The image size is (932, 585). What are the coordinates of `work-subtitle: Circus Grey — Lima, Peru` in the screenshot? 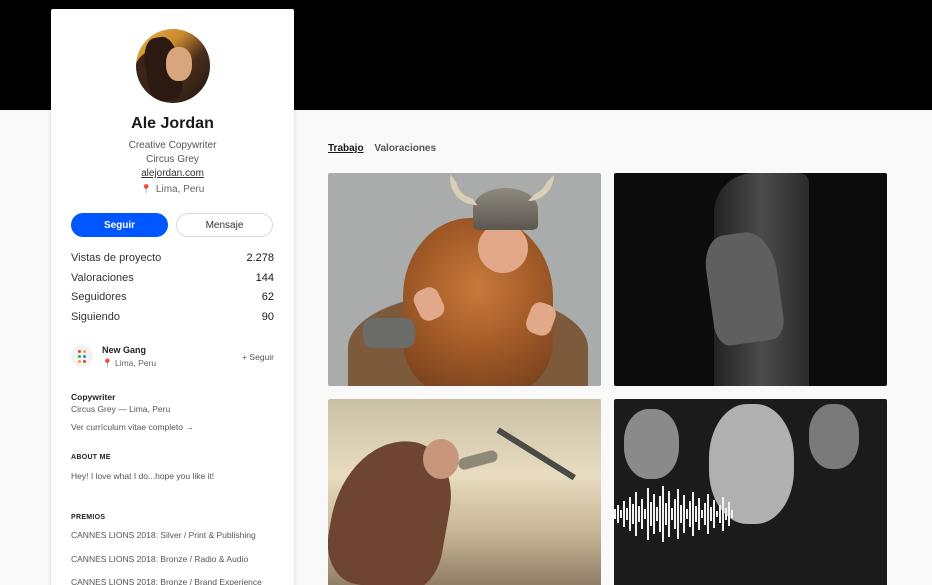 It's located at (121, 409).